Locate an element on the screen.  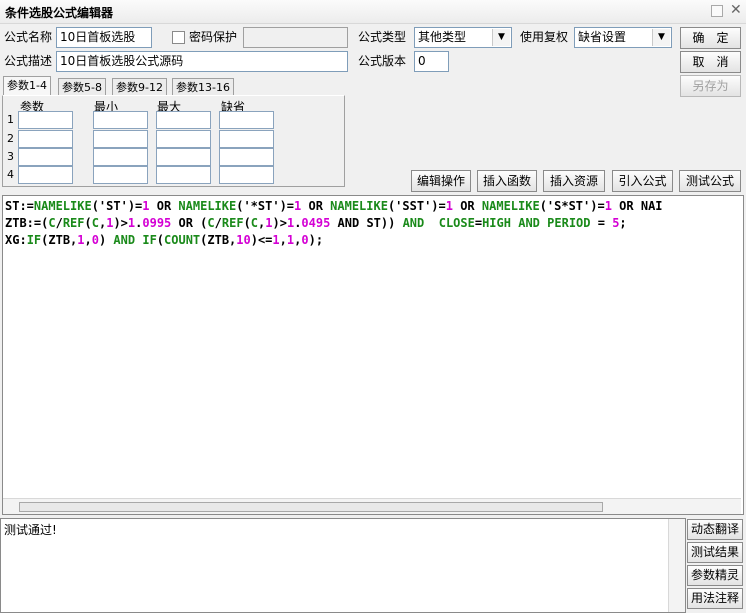
param-3-name is located at coordinates (45, 157).